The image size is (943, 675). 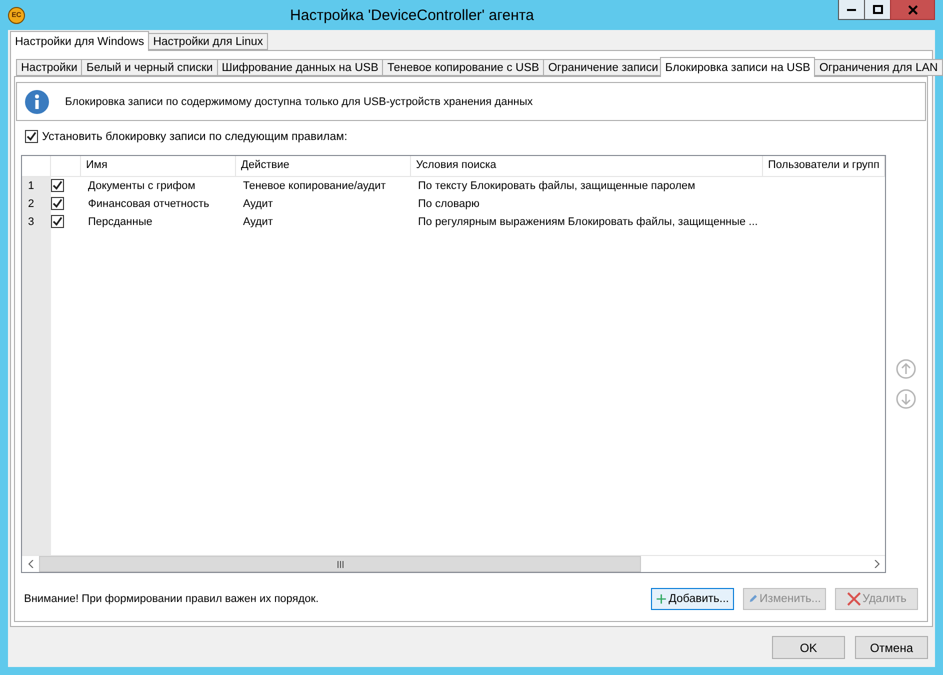 I want to click on tab: Белый и черный списки, so click(x=149, y=67).